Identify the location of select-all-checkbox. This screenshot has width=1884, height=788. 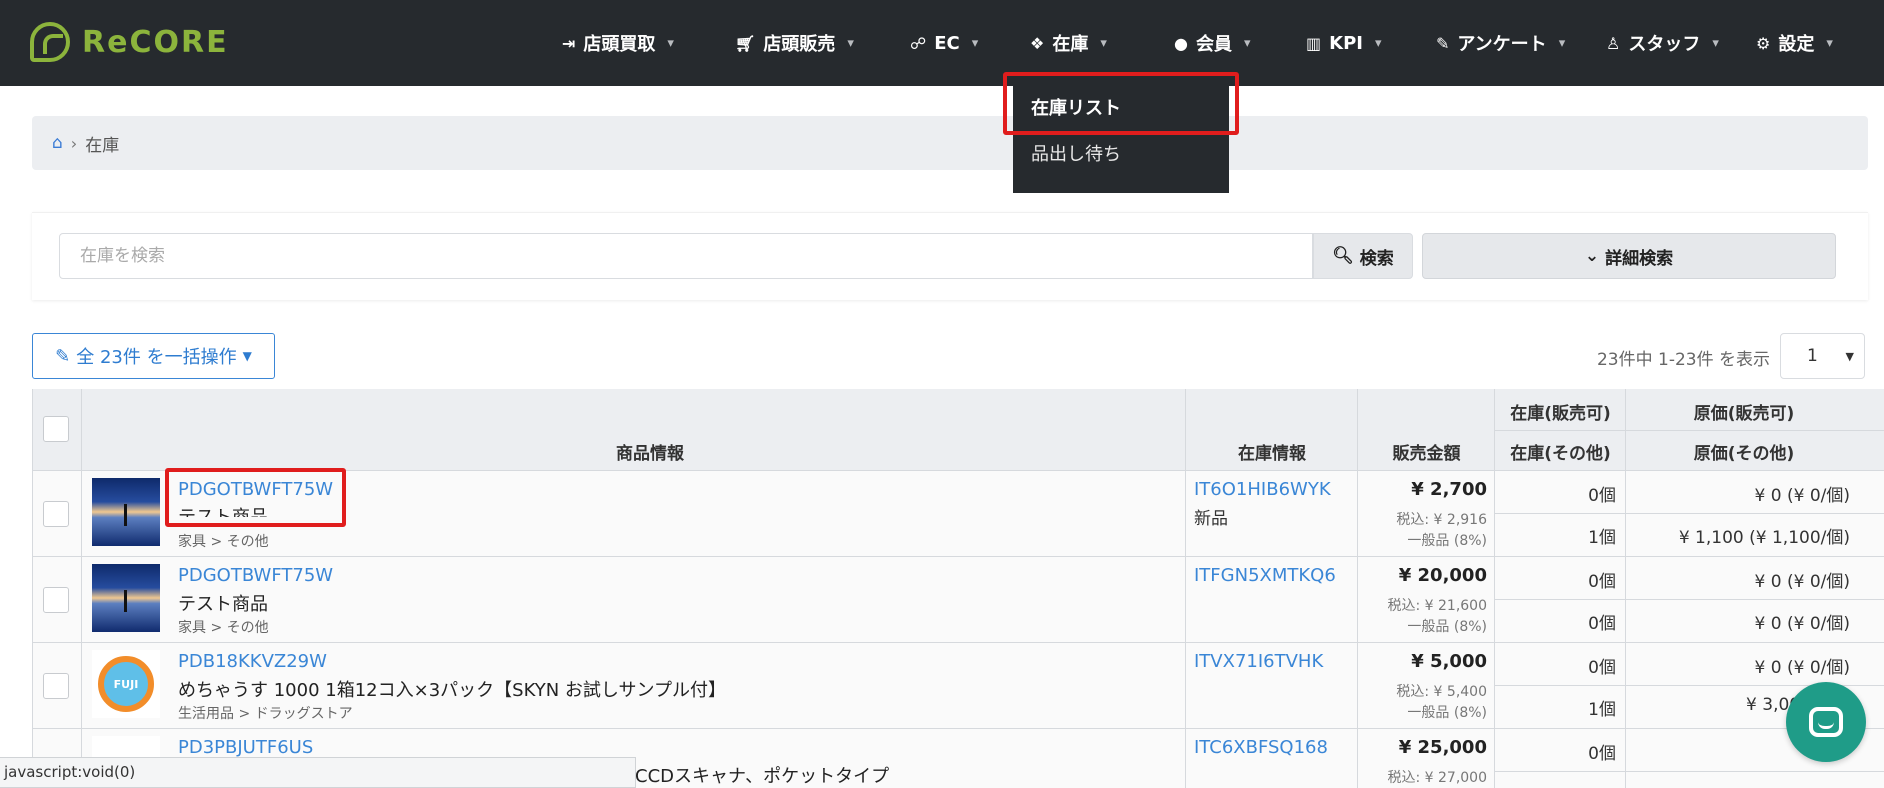
(56, 429).